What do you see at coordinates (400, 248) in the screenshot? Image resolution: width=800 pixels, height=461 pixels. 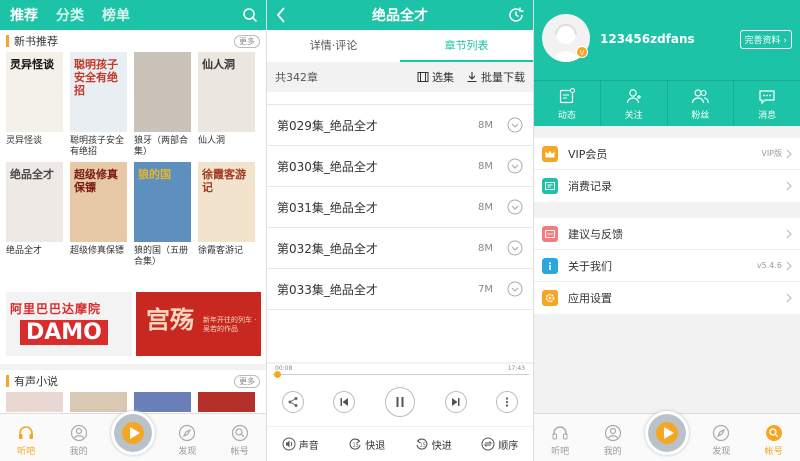 I see `chapter-row: 第032集_绝品全才 8M` at bounding box center [400, 248].